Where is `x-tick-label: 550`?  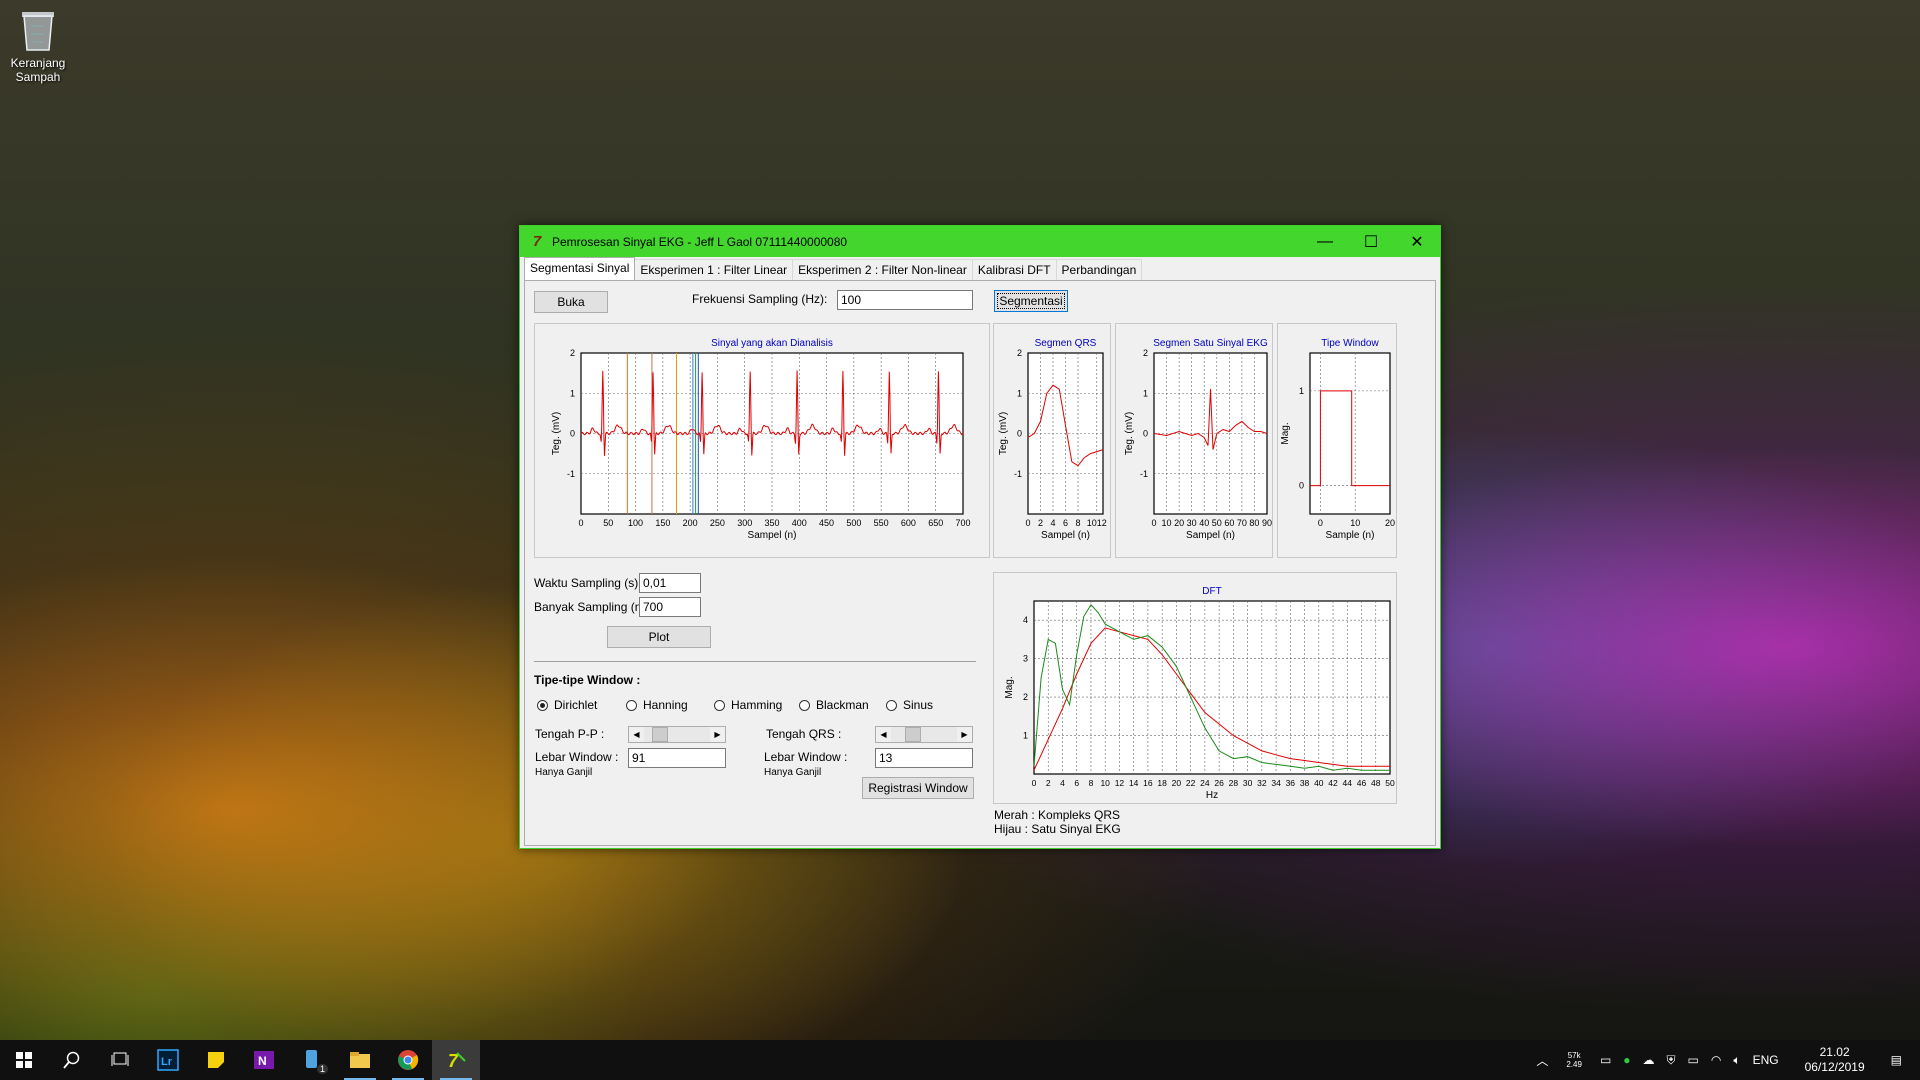
x-tick-label: 550 is located at coordinates (881, 523).